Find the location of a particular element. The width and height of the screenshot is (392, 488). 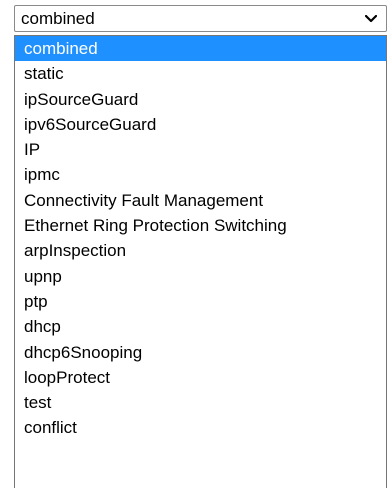

option-item: loopProtect is located at coordinates (200, 377).